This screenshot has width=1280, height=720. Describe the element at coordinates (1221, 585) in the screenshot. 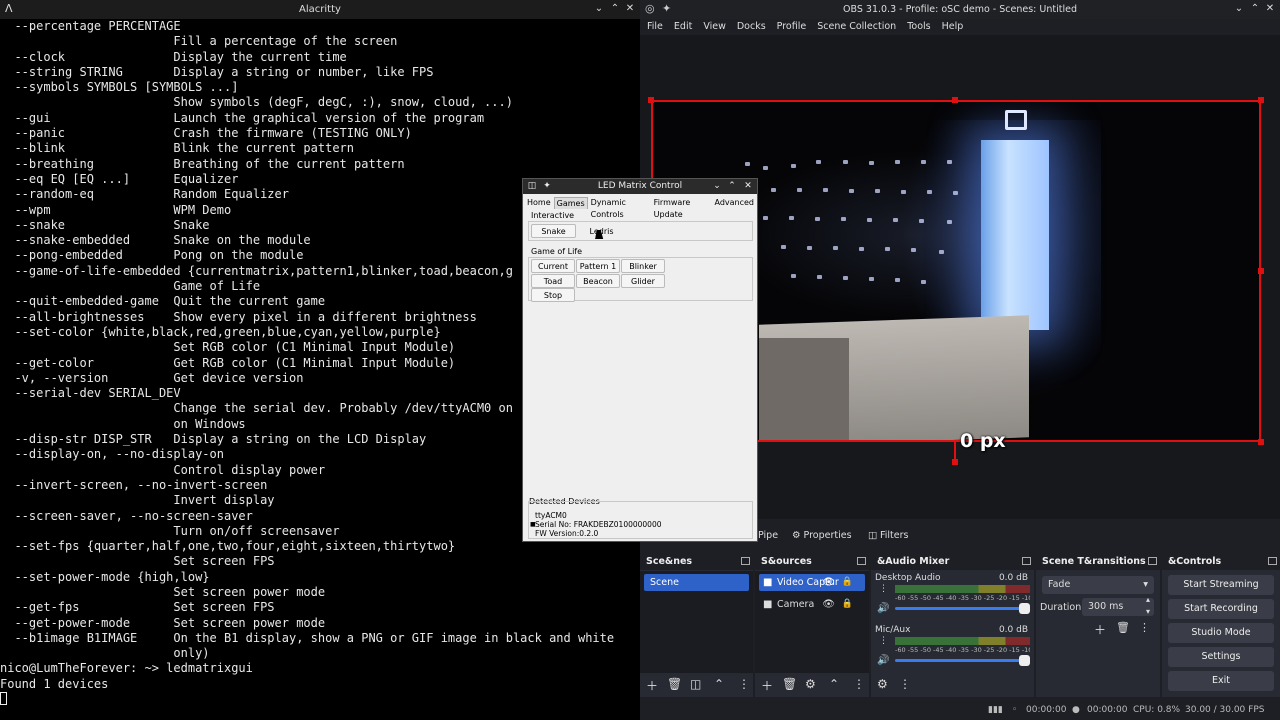

I see `start-streaming-button: Start Streaming` at that location.